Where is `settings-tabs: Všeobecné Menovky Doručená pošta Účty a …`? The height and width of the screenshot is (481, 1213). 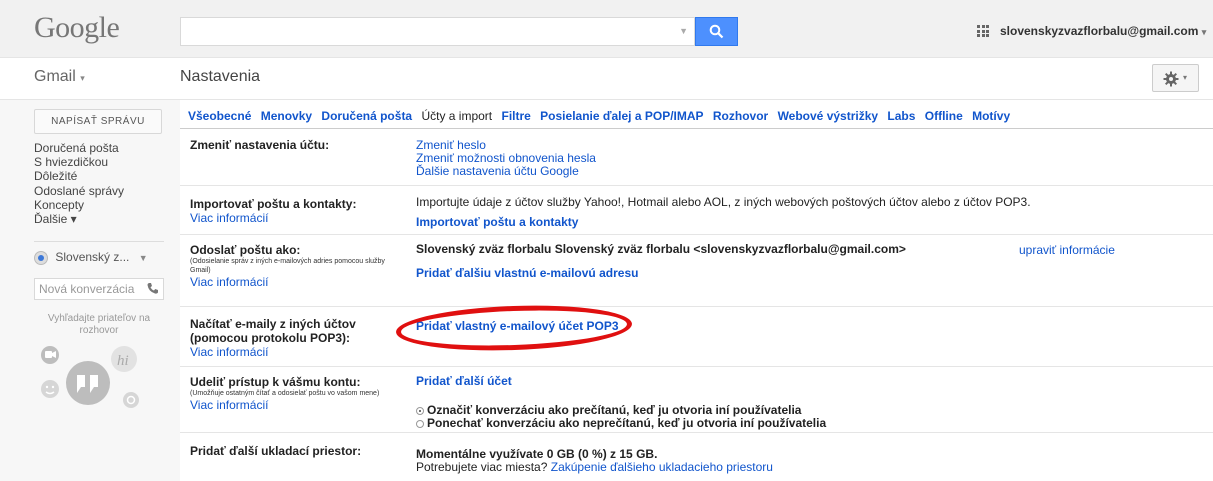 settings-tabs: Všeobecné Menovky Doručená pošta Účty a … is located at coordinates (602, 116).